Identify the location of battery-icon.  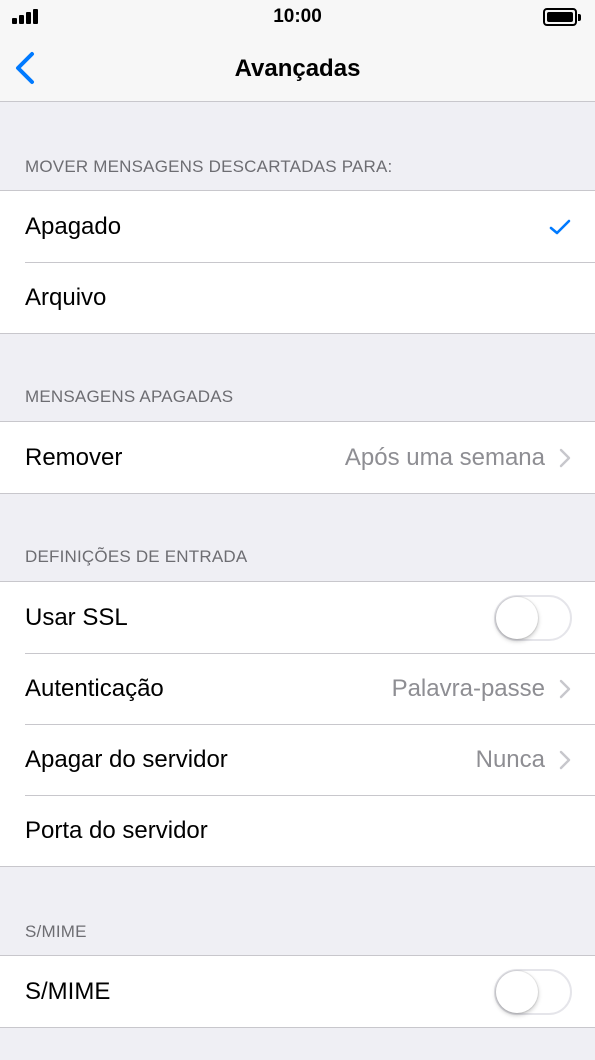
(562, 17).